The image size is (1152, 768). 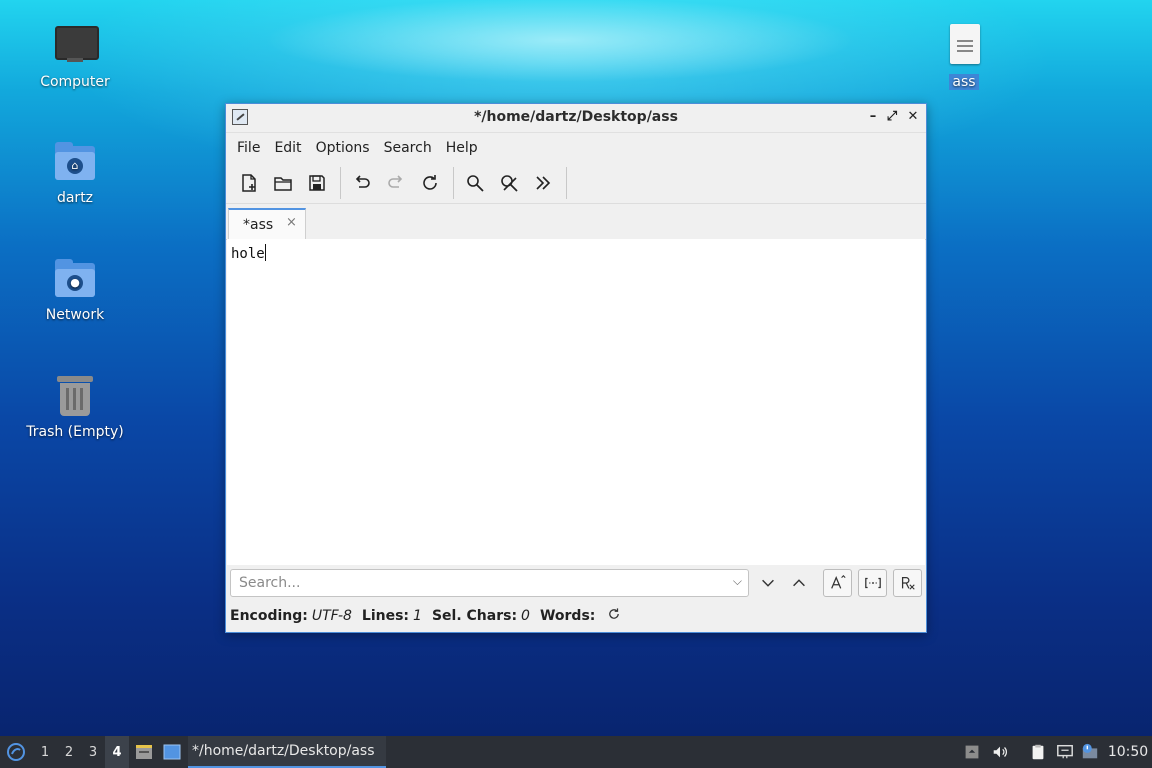 What do you see at coordinates (45, 752) in the screenshot?
I see `workspace-1: 1` at bounding box center [45, 752].